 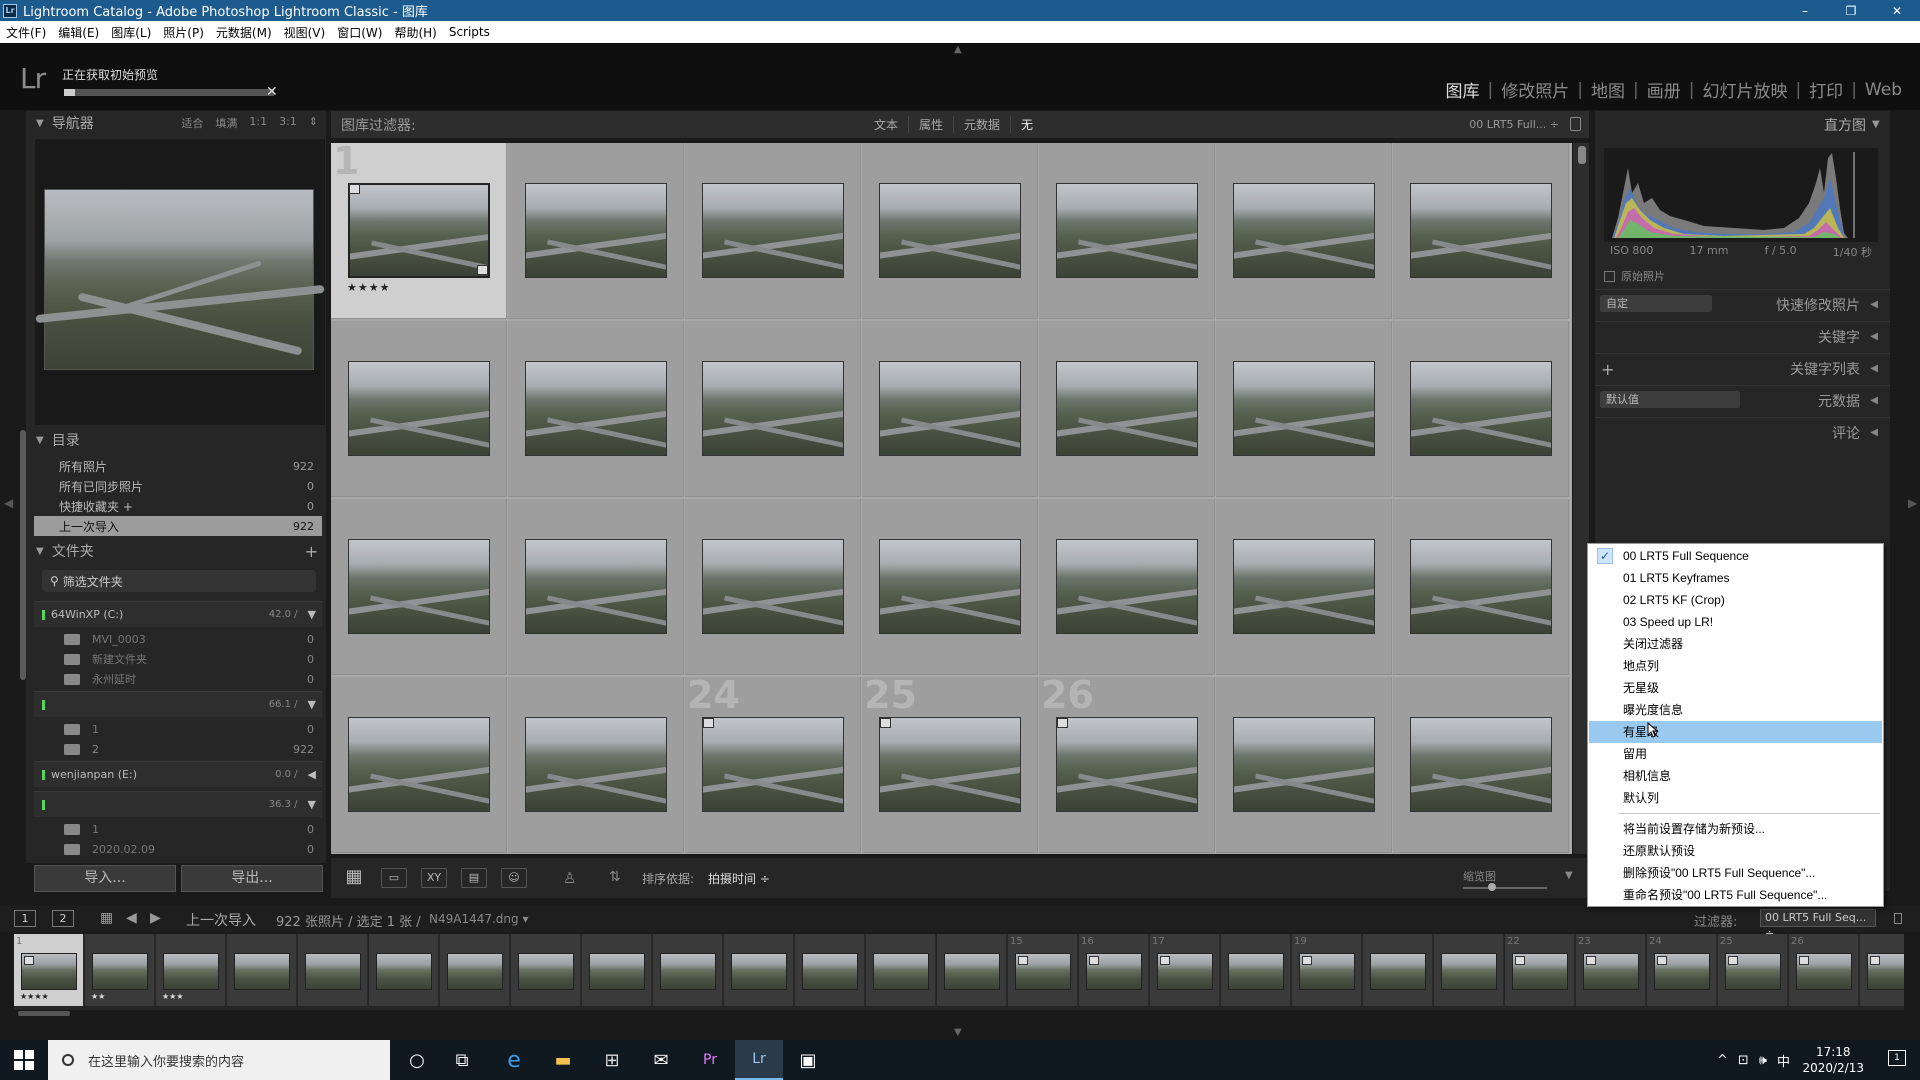 I want to click on folder-row: 新建文件夹 0, so click(x=178, y=659).